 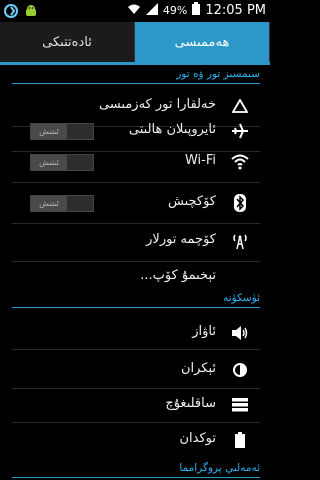 I want to click on android-icon, so click(x=31, y=12).